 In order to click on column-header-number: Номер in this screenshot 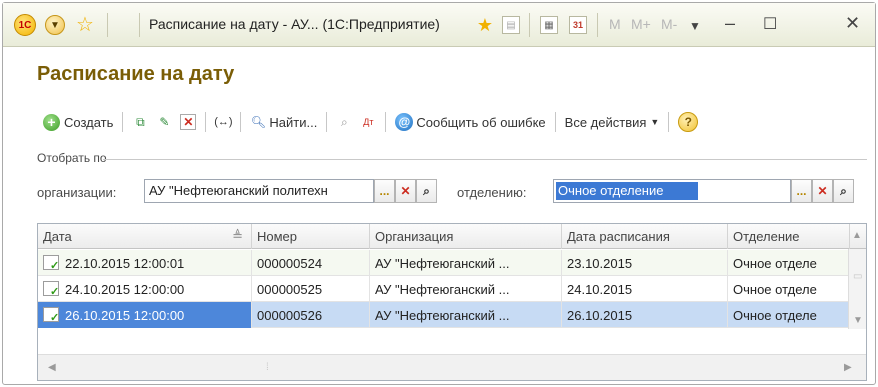, I will do `click(311, 236)`.